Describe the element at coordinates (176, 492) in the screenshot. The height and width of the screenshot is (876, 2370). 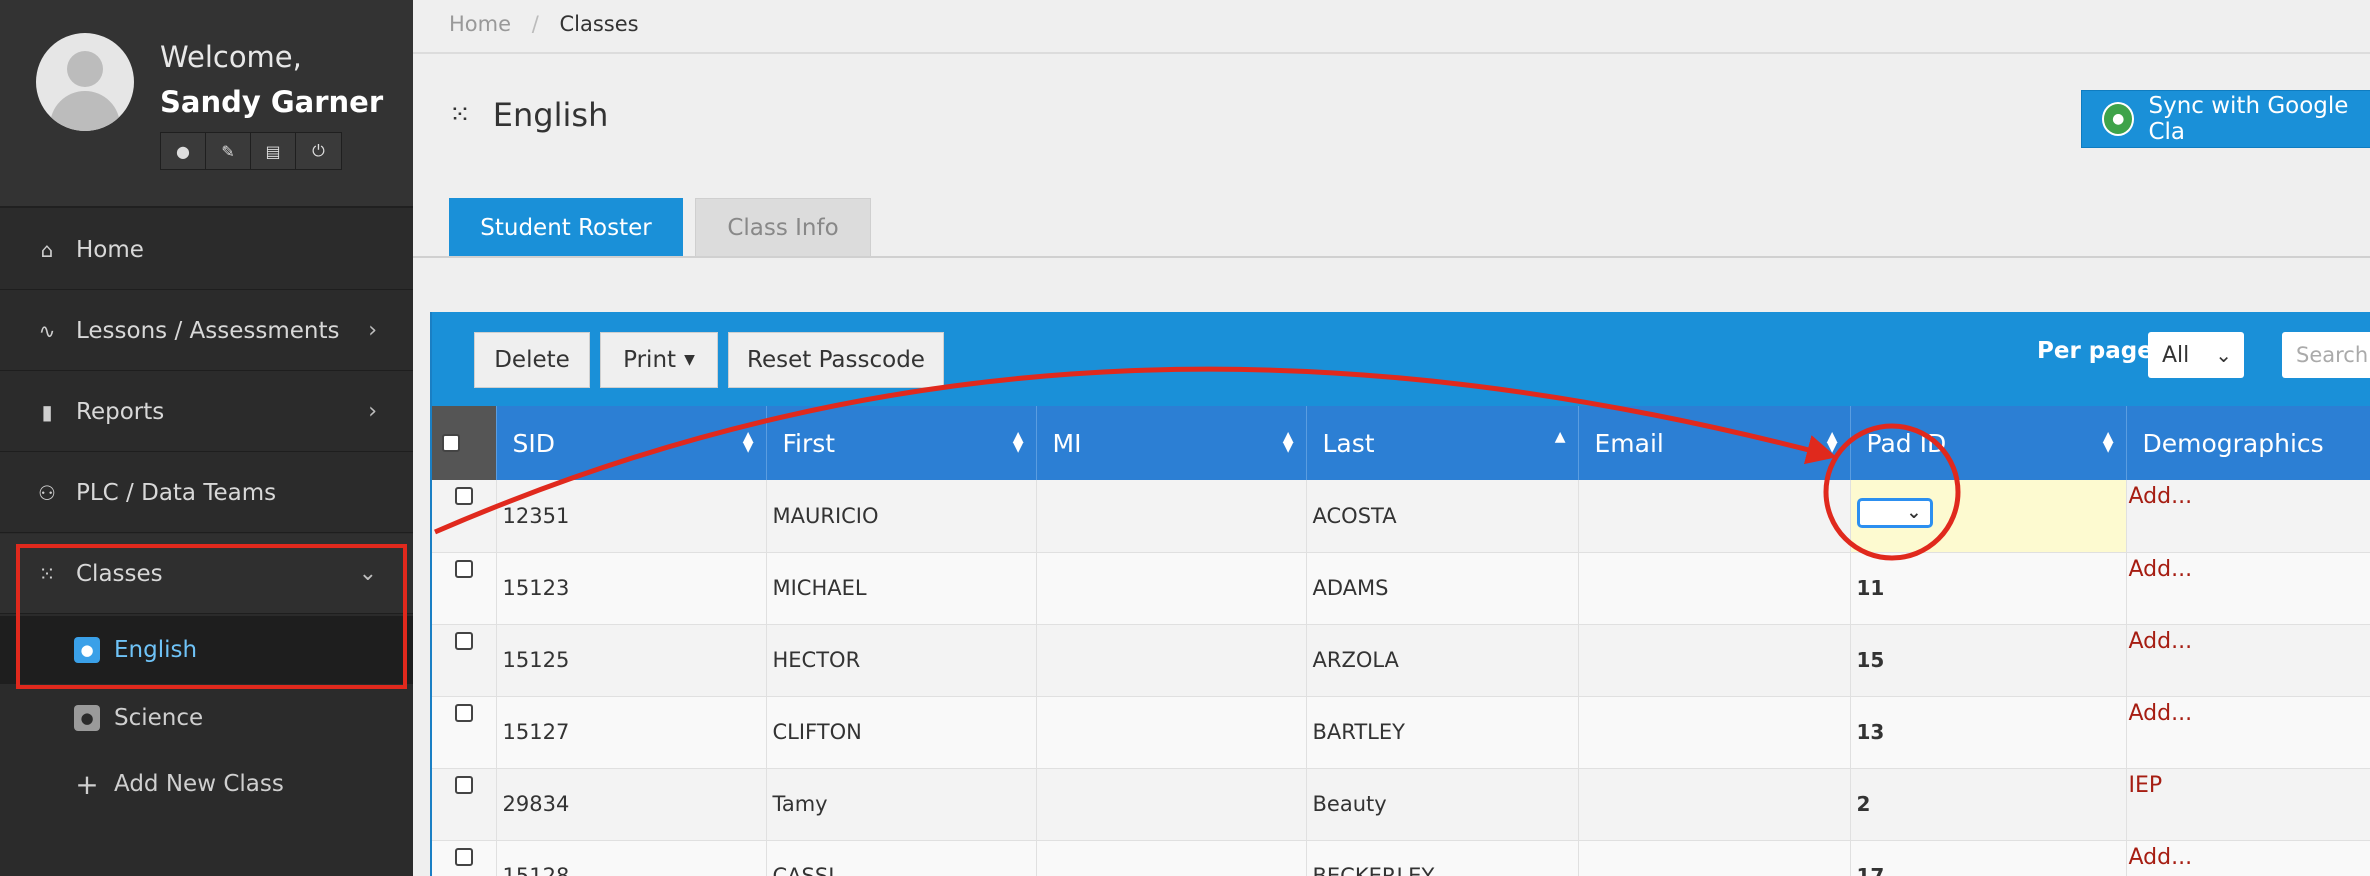
I see `sidebar-item-label: PLC / Data Teams` at that location.